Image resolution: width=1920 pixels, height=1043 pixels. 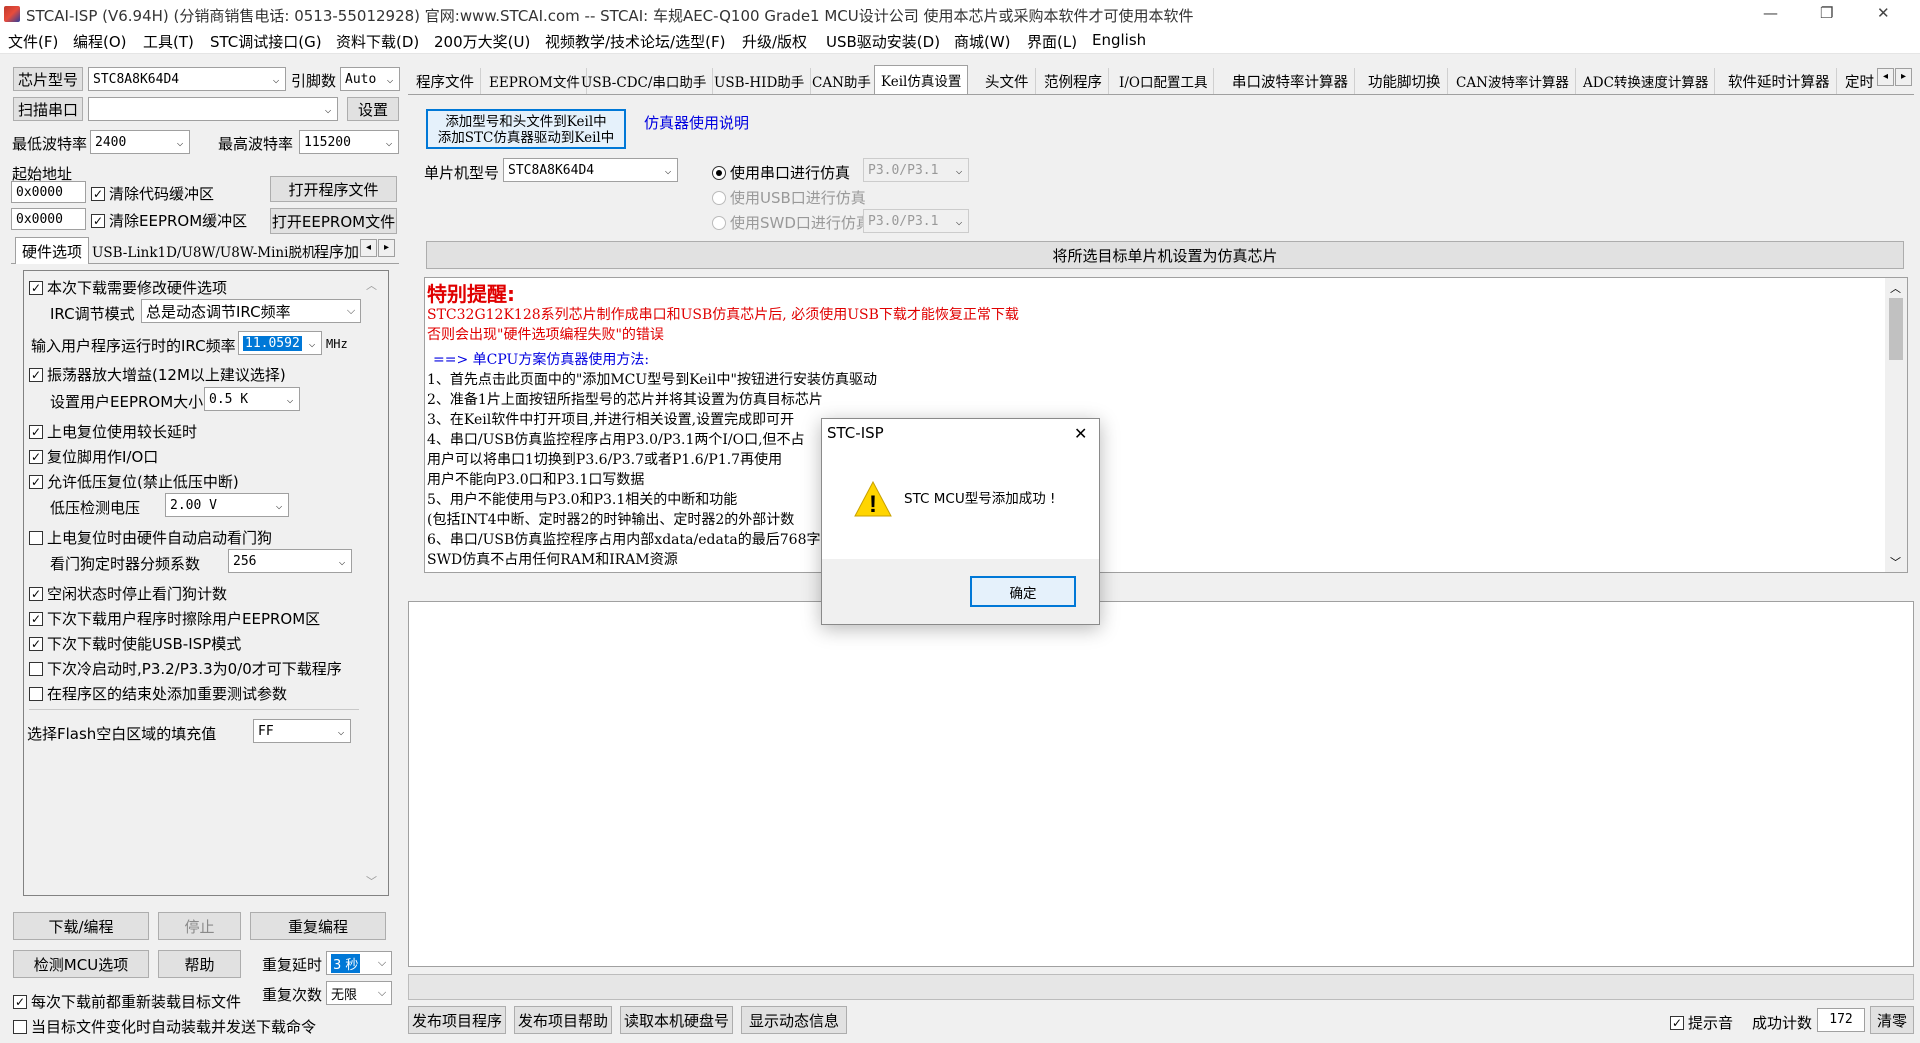 I want to click on tab-eeprom-file: EEPROM文件, so click(x=535, y=81).